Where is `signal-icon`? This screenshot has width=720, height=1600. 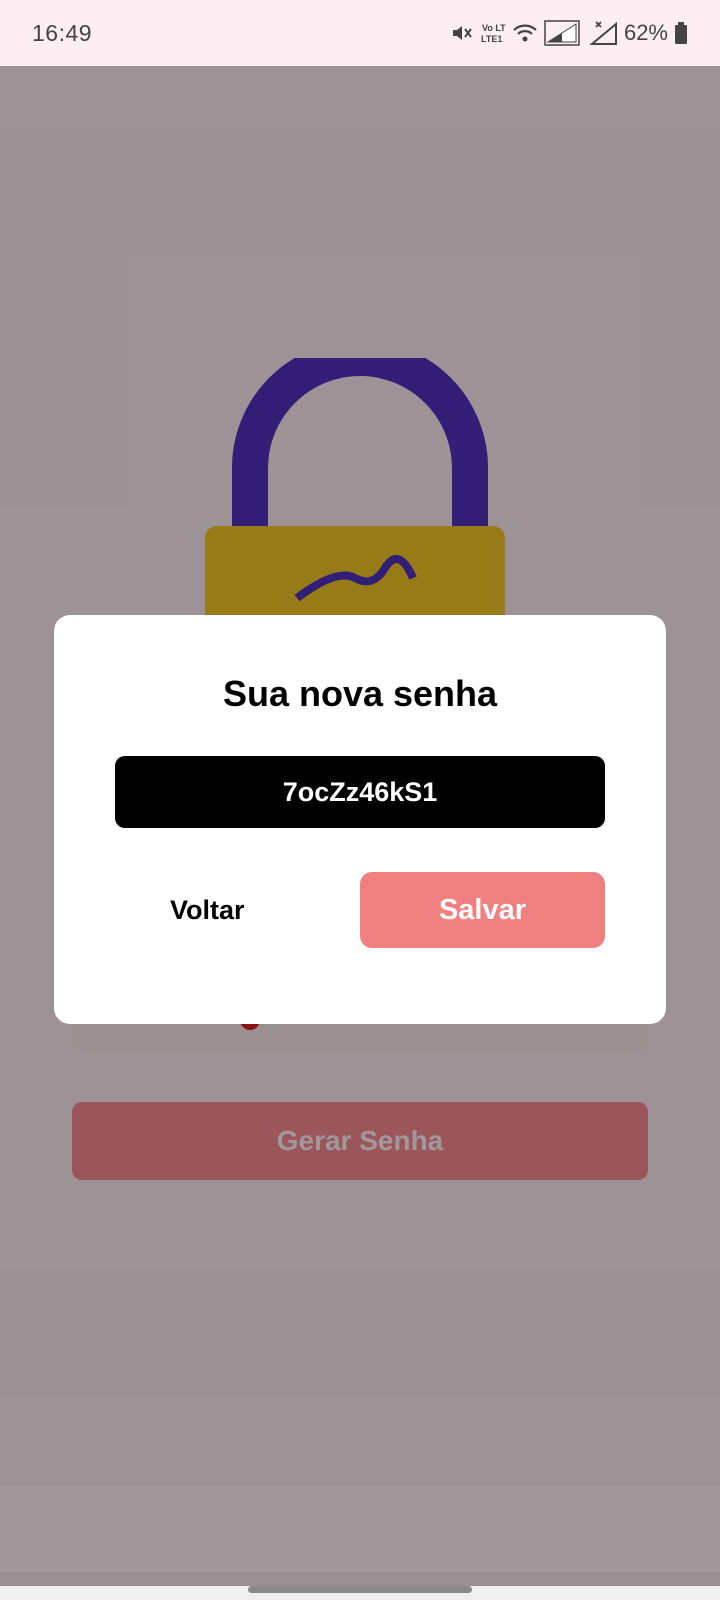
signal-icon is located at coordinates (562, 33).